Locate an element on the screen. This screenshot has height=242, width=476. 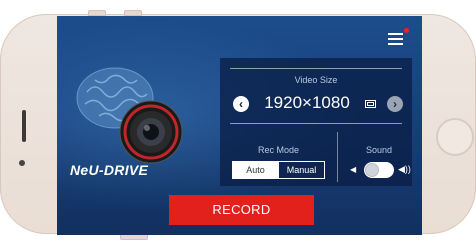
menu-icon is located at coordinates (398, 39).